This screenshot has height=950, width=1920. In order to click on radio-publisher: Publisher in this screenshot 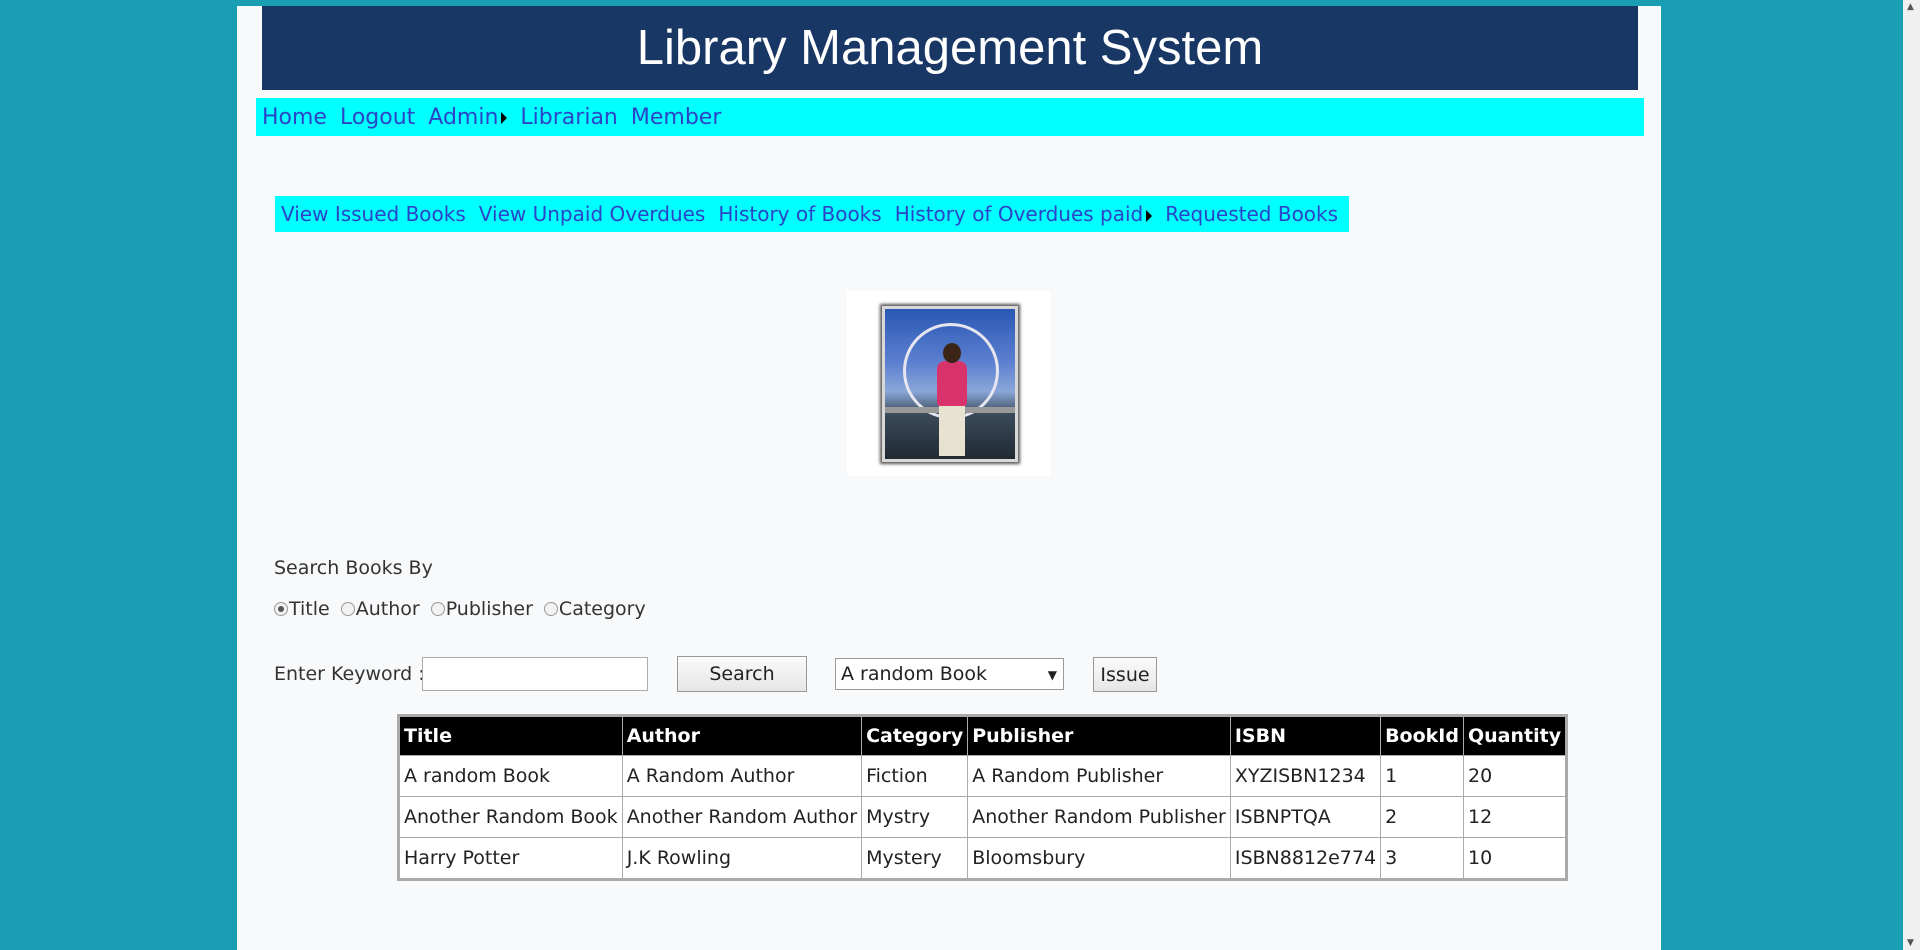, I will do `click(481, 609)`.